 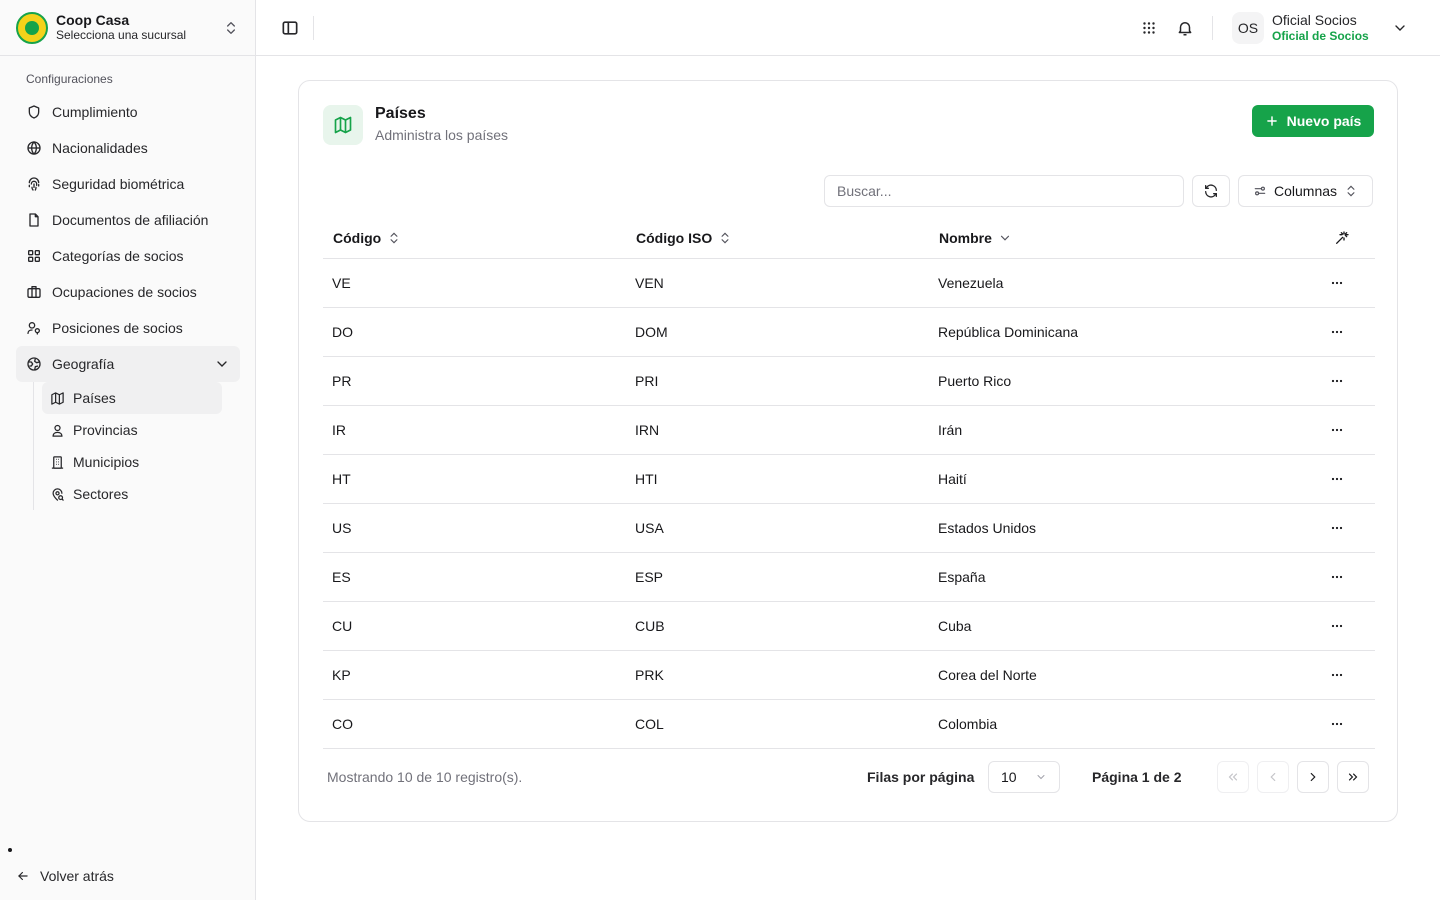 I want to click on rows-per-page-select: 10, so click(x=1024, y=777).